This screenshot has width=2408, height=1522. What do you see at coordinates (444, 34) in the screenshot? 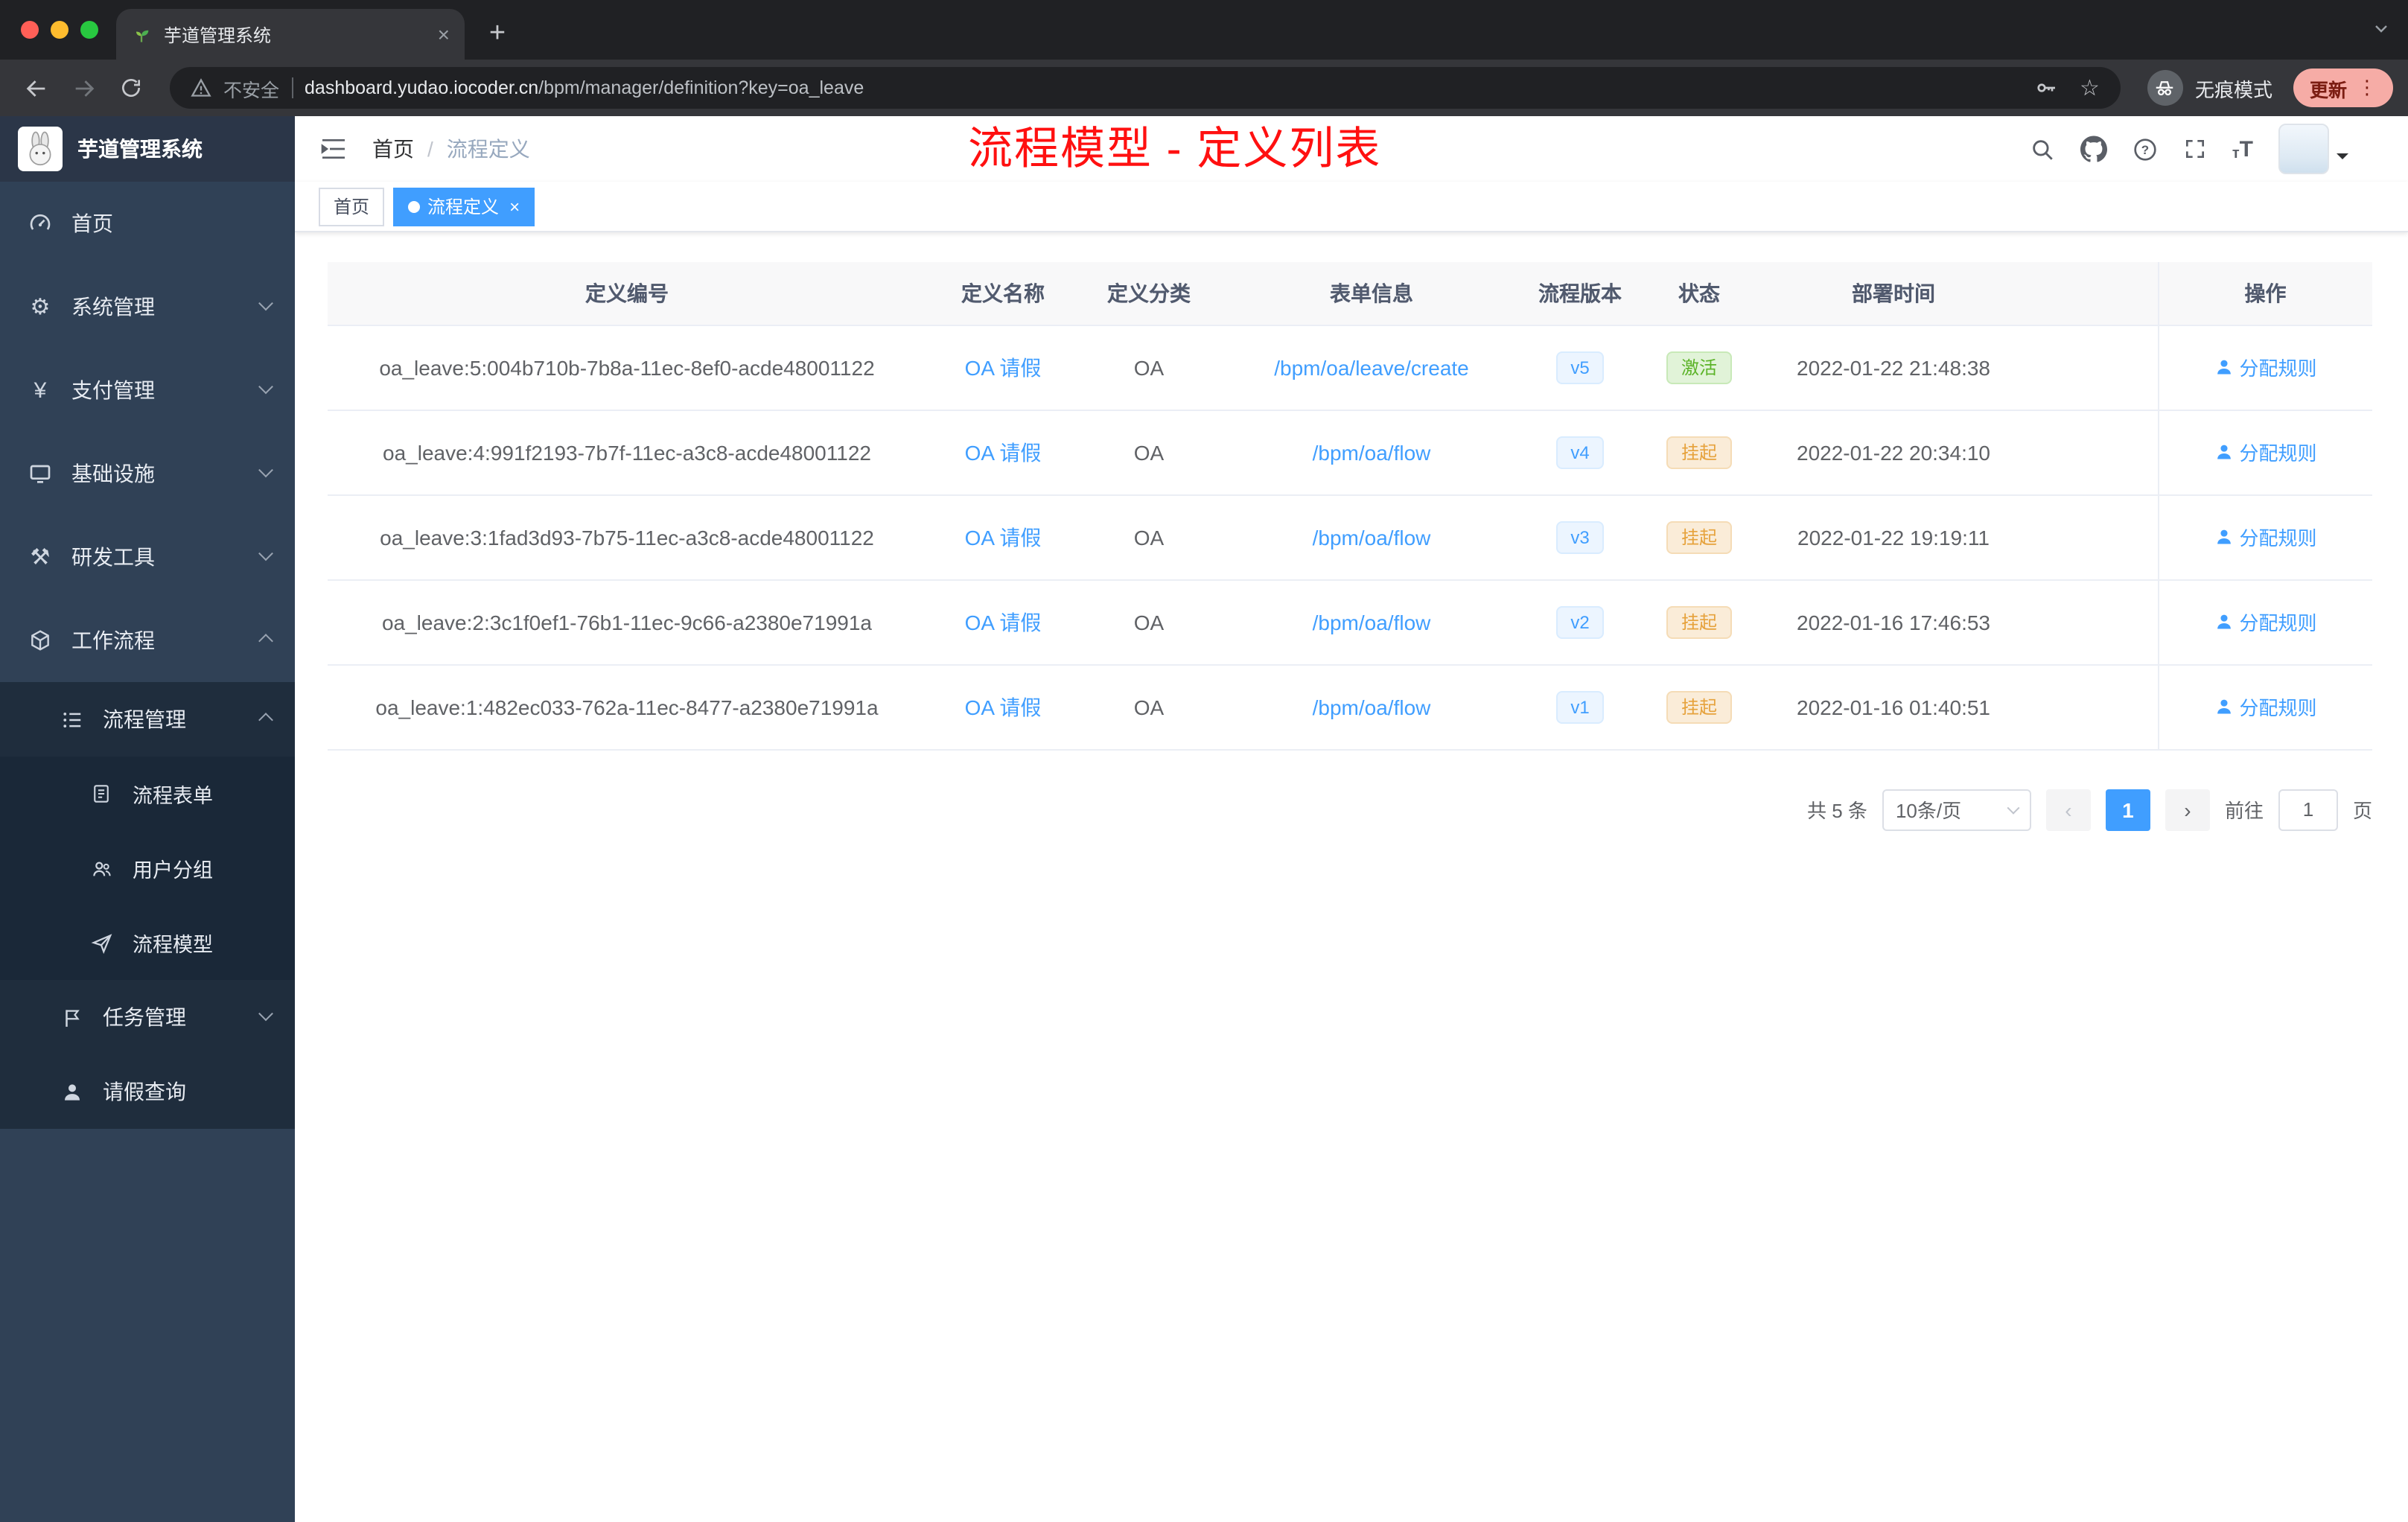
I see `tab-close-icon: ×` at bounding box center [444, 34].